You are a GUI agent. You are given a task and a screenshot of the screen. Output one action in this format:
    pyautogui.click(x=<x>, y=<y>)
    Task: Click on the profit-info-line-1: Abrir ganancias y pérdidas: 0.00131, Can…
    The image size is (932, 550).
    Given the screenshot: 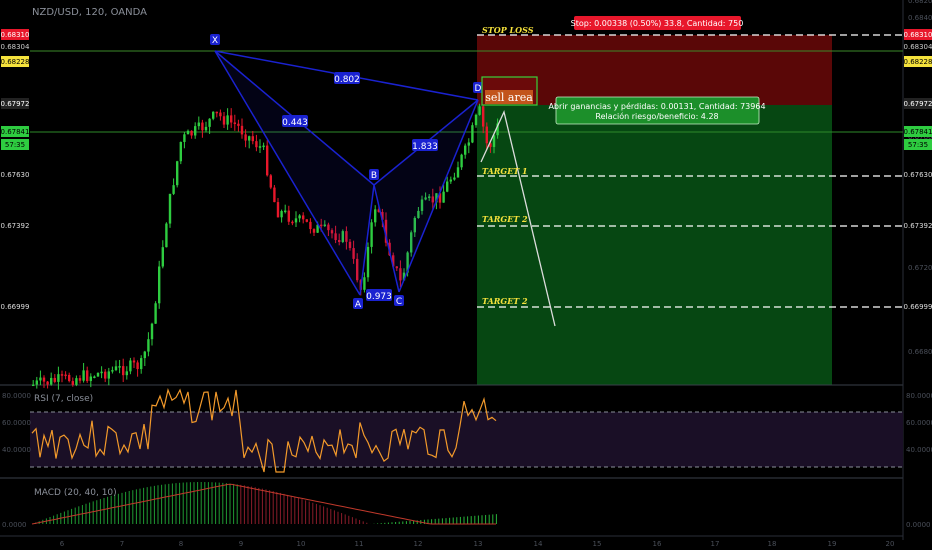 What is the action you would take?
    pyautogui.click(x=656, y=106)
    